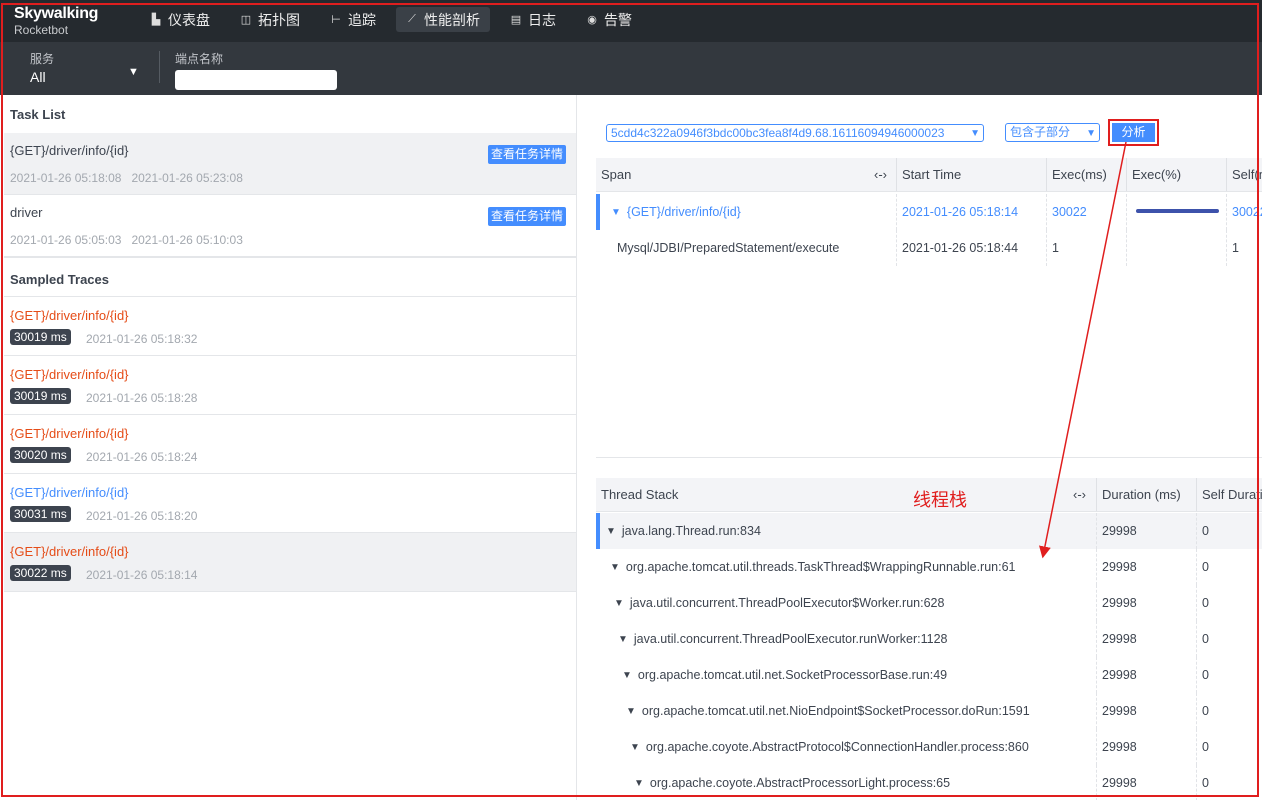 The height and width of the screenshot is (800, 1262). What do you see at coordinates (156, 20) in the screenshot?
I see `bar-chart-icon: ▙` at bounding box center [156, 20].